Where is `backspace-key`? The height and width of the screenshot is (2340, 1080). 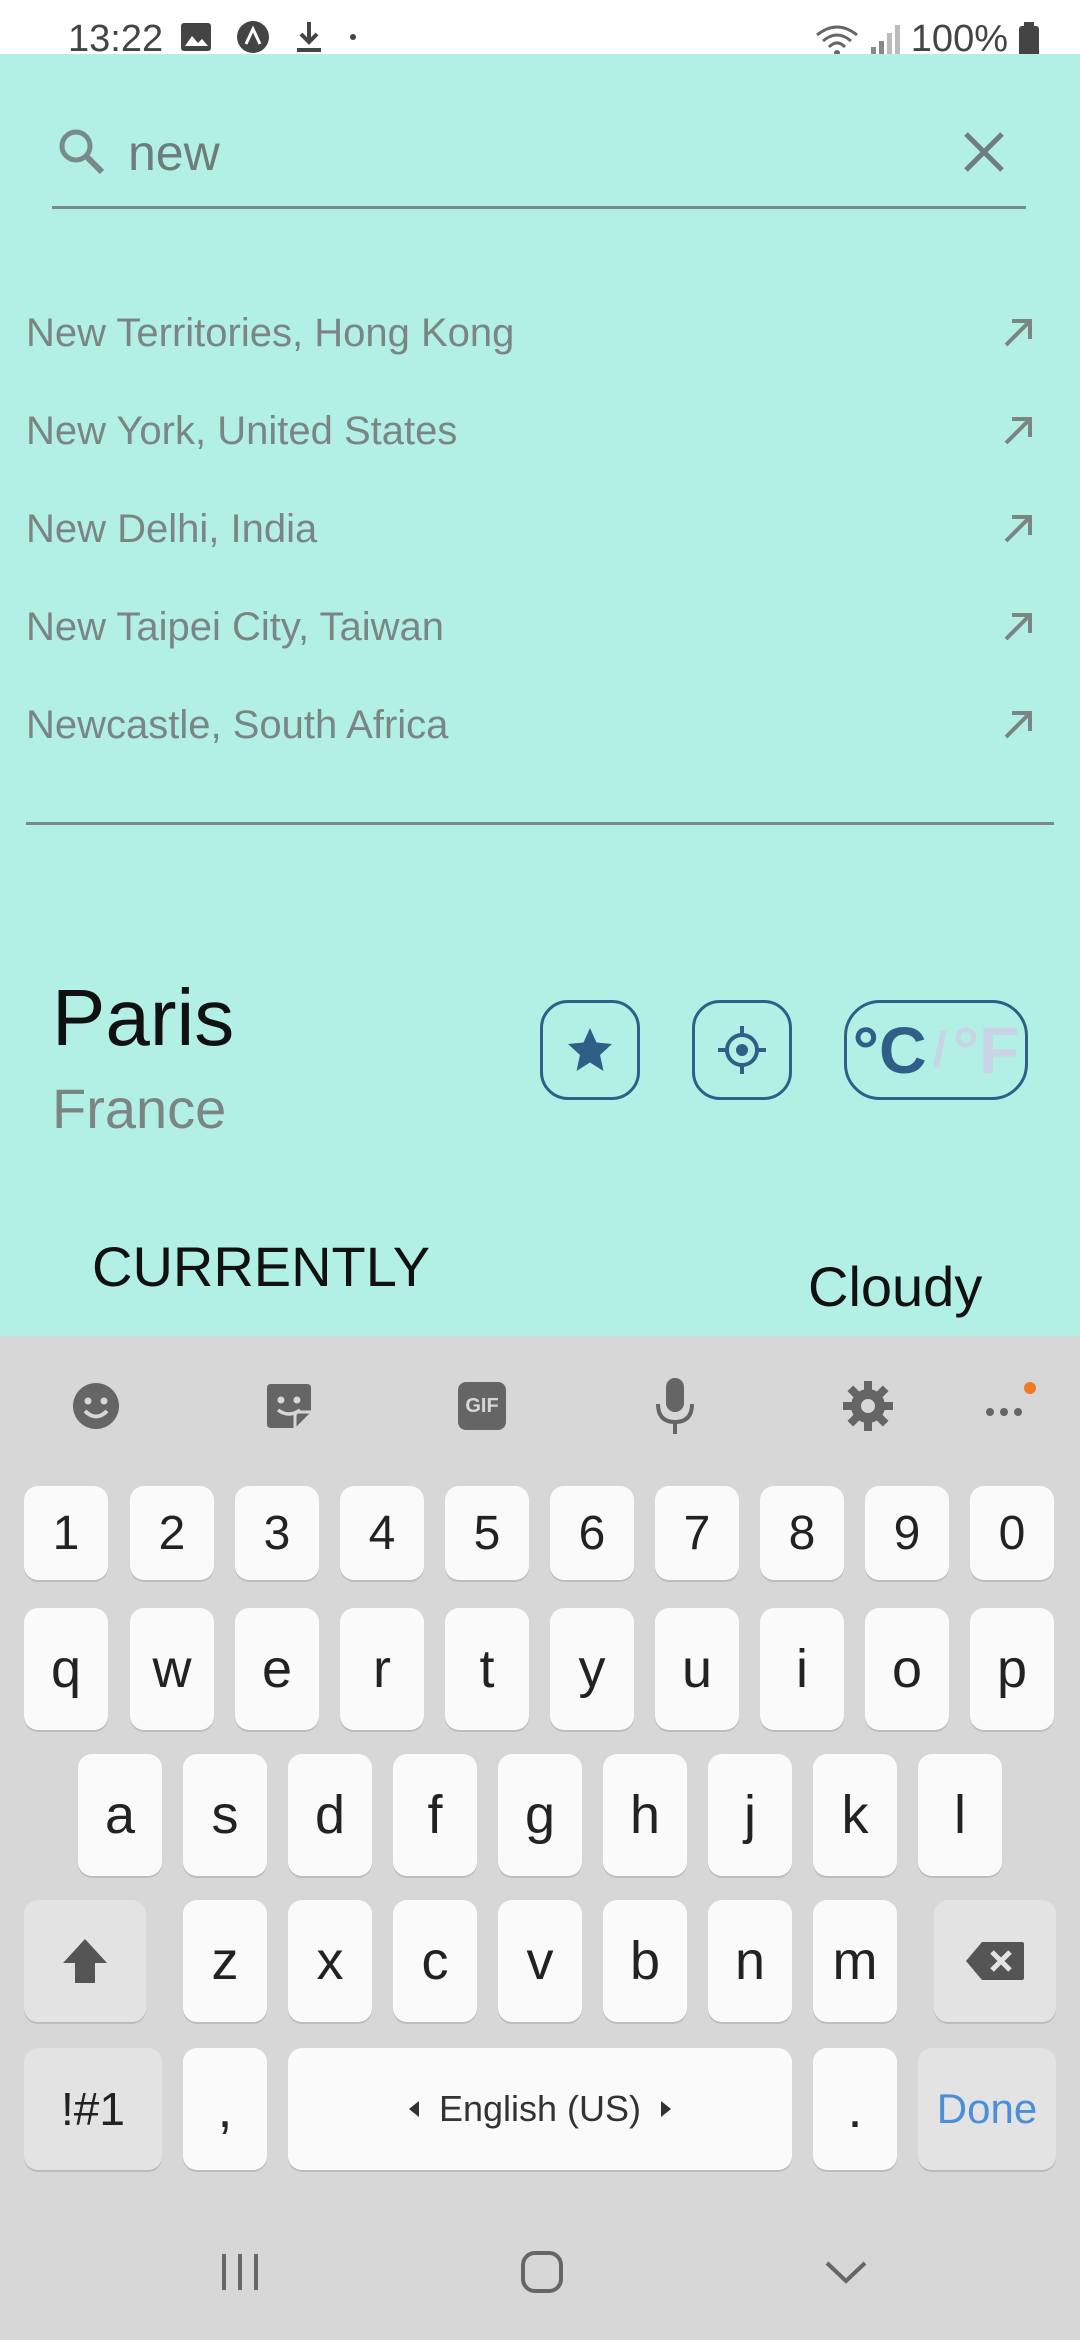 backspace-key is located at coordinates (995, 1961).